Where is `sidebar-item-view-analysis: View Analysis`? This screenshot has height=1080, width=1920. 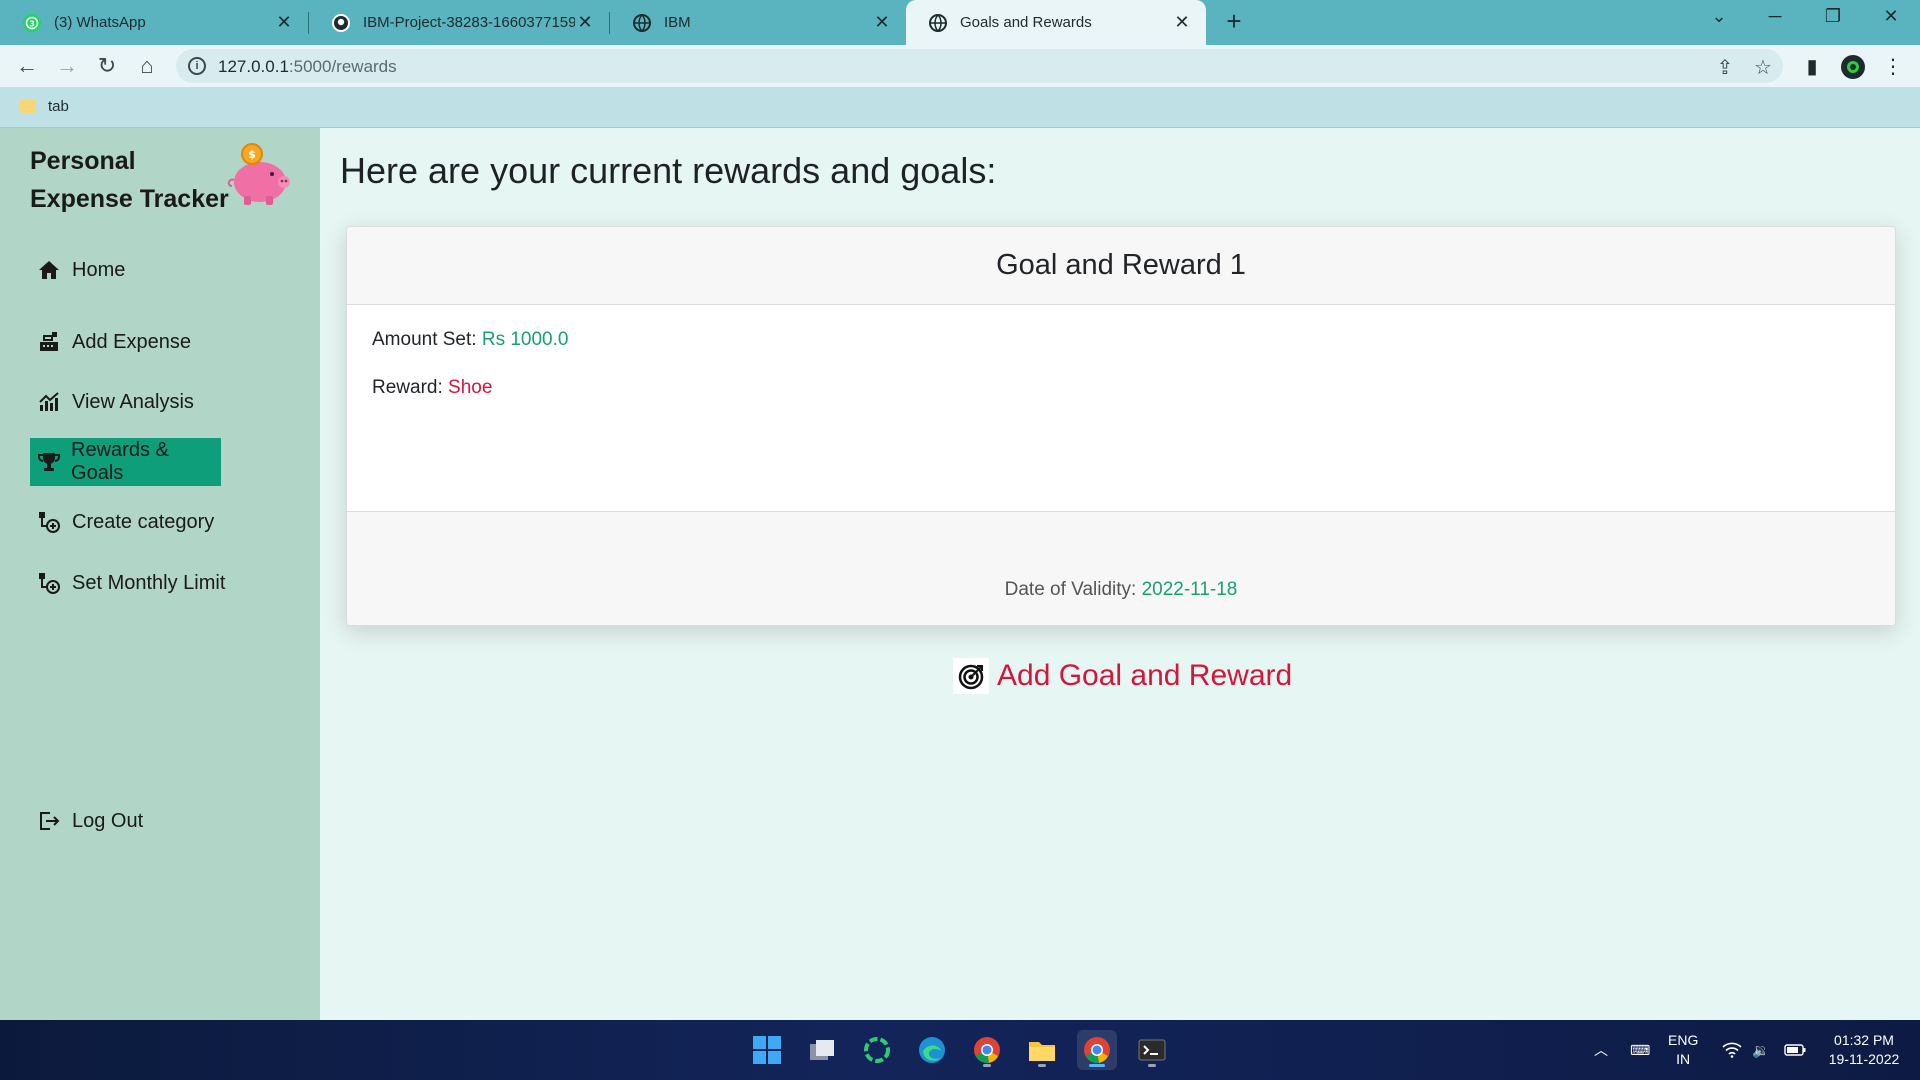 sidebar-item-view-analysis: View Analysis is located at coordinates (112, 402).